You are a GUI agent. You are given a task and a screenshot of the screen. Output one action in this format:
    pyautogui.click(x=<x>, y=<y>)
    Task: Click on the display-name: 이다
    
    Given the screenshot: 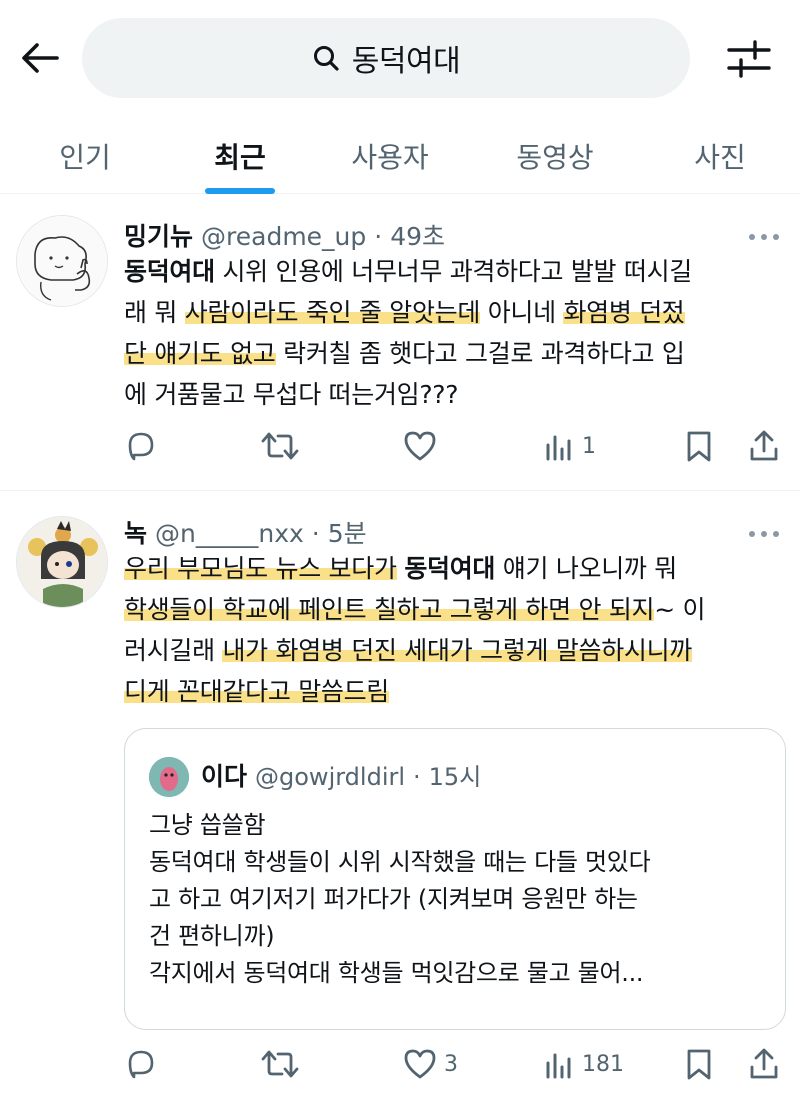 What is the action you would take?
    pyautogui.click(x=224, y=775)
    